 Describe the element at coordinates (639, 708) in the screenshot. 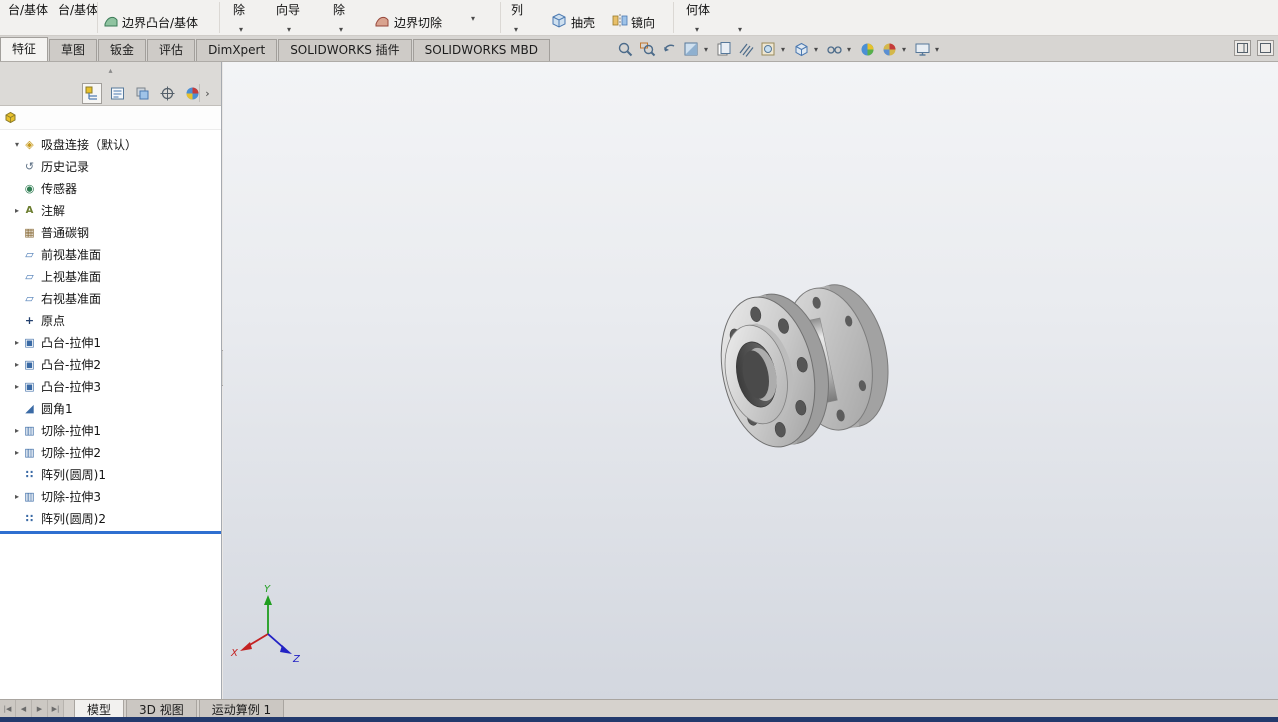

I see `bottom-tab-bar: |◀ ◀ ▶ ▶| 模型 3D 视图 运动算例 1` at that location.